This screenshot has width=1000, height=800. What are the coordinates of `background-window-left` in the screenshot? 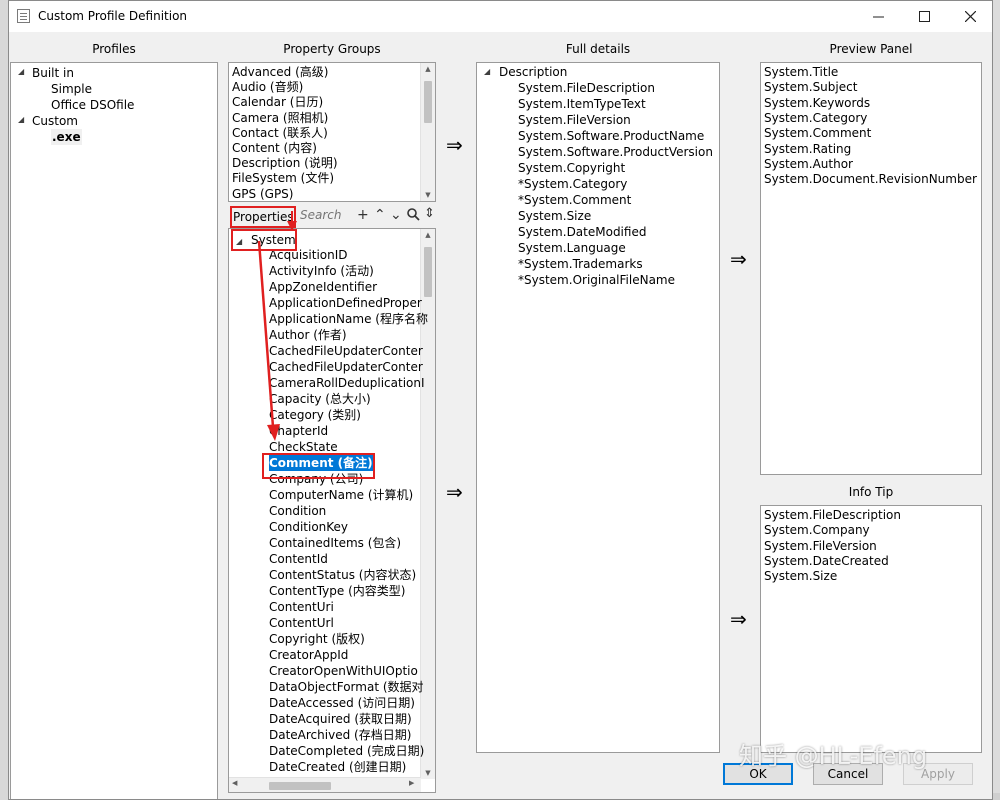 It's located at (4, 400).